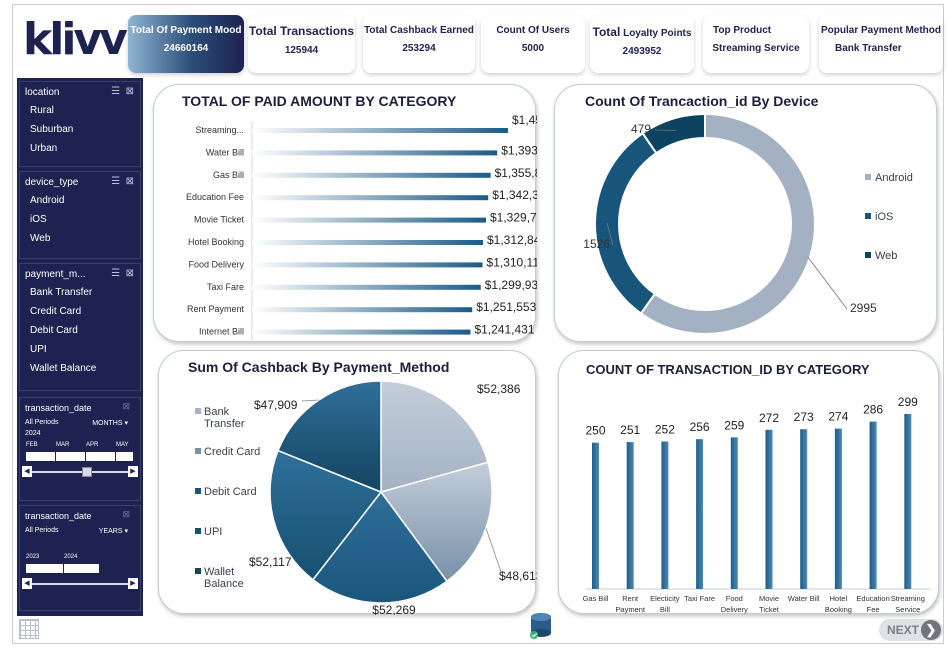  I want to click on kpi-count-users: Count Of Users 5000, so click(533, 44).